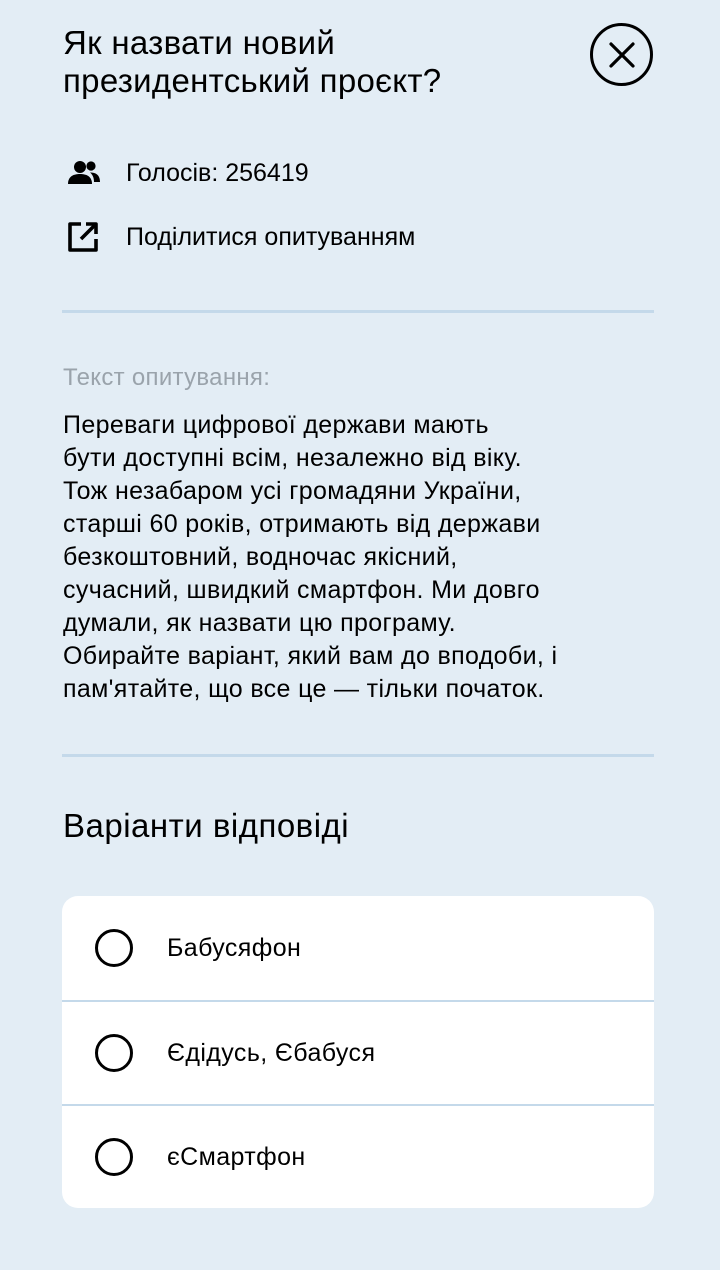 The height and width of the screenshot is (1270, 720). What do you see at coordinates (167, 377) in the screenshot?
I see `poll-text-label: Текст опитування:` at bounding box center [167, 377].